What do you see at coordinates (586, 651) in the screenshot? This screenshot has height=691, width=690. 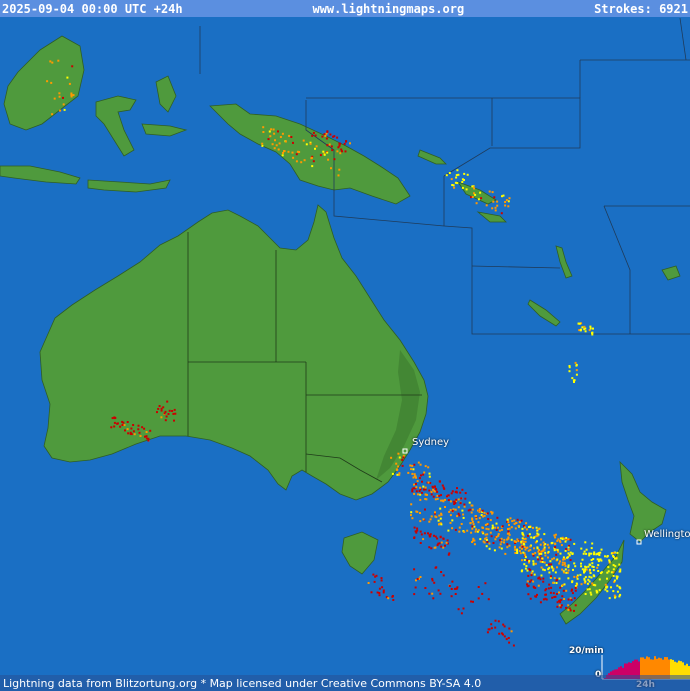 I see `rate-label: 20/min` at bounding box center [586, 651].